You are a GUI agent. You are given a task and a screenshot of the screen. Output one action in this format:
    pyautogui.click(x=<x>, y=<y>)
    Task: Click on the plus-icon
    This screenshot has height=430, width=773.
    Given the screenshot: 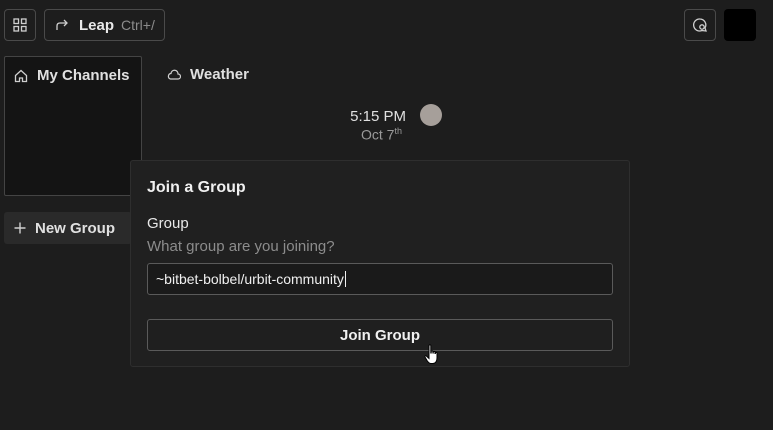 What is the action you would take?
    pyautogui.click(x=20, y=228)
    